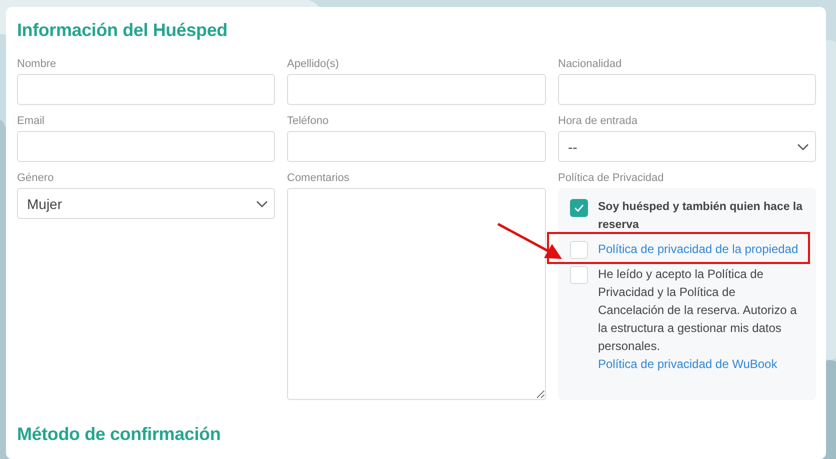 This screenshot has height=459, width=836. Describe the element at coordinates (611, 179) in the screenshot. I see `field-label: Política de Privacidad` at that location.